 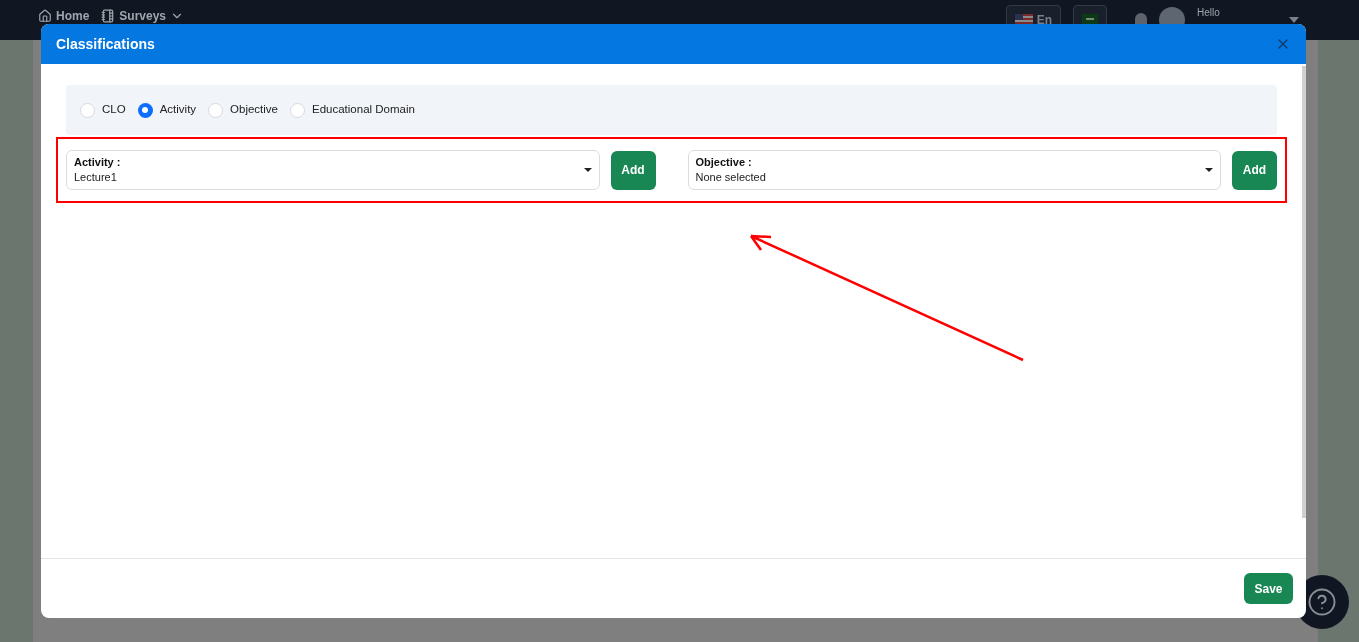 I want to click on scrollbar, so click(x=1304, y=292).